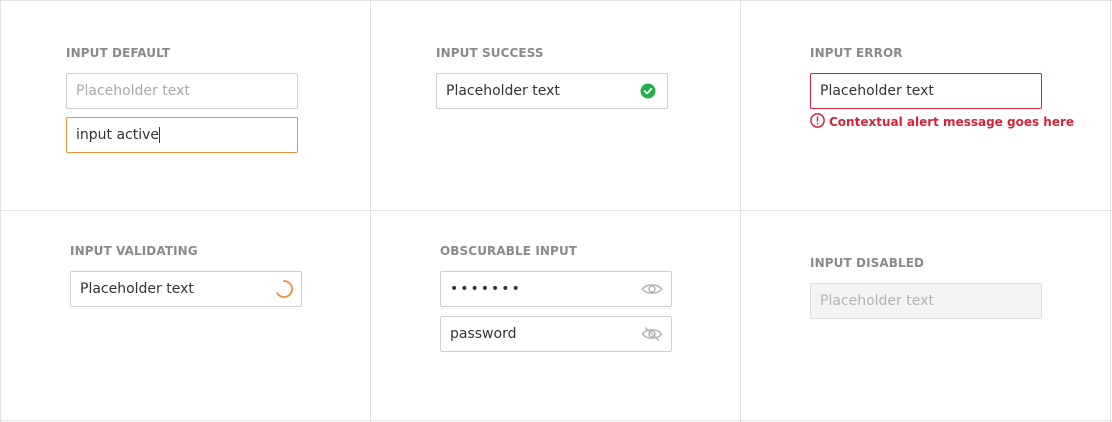  I want to click on validating-input-field, so click(186, 289).